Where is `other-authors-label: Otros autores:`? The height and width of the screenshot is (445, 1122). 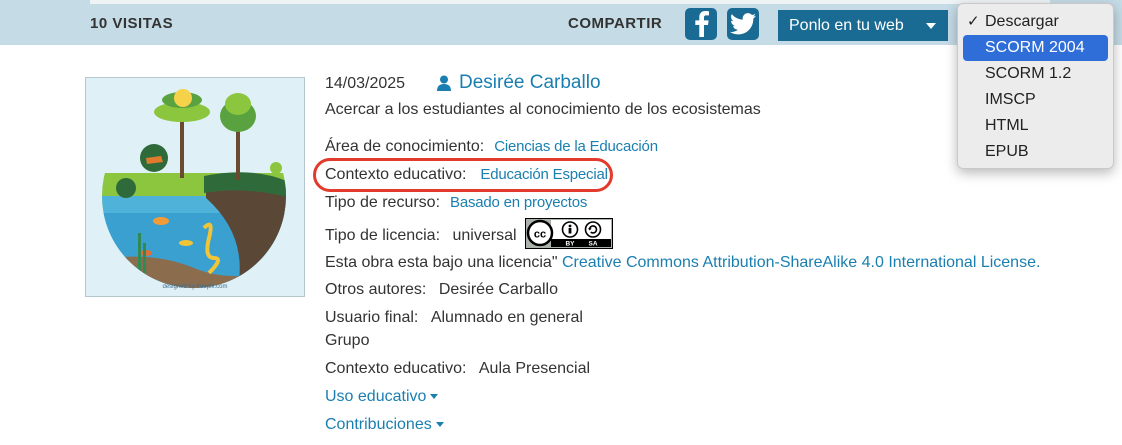 other-authors-label: Otros autores: is located at coordinates (376, 289).